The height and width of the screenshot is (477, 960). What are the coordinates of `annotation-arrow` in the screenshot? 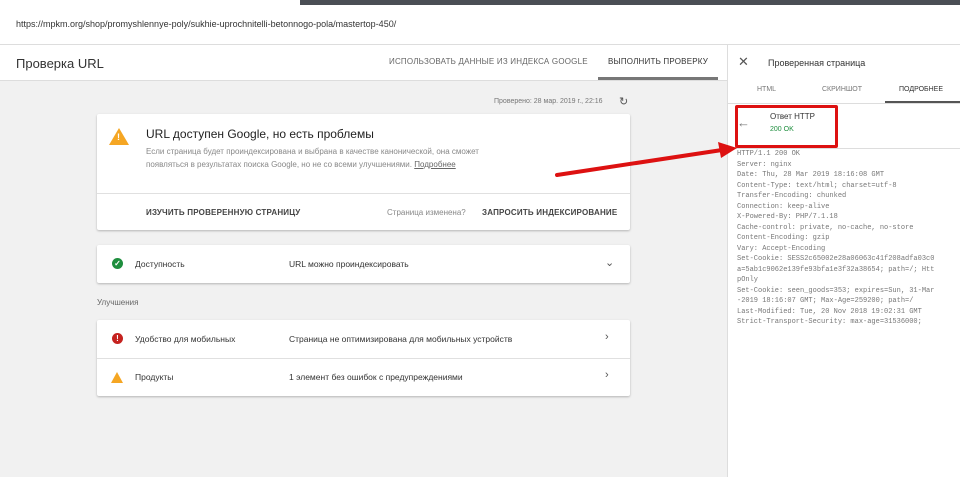 It's located at (646, 159).